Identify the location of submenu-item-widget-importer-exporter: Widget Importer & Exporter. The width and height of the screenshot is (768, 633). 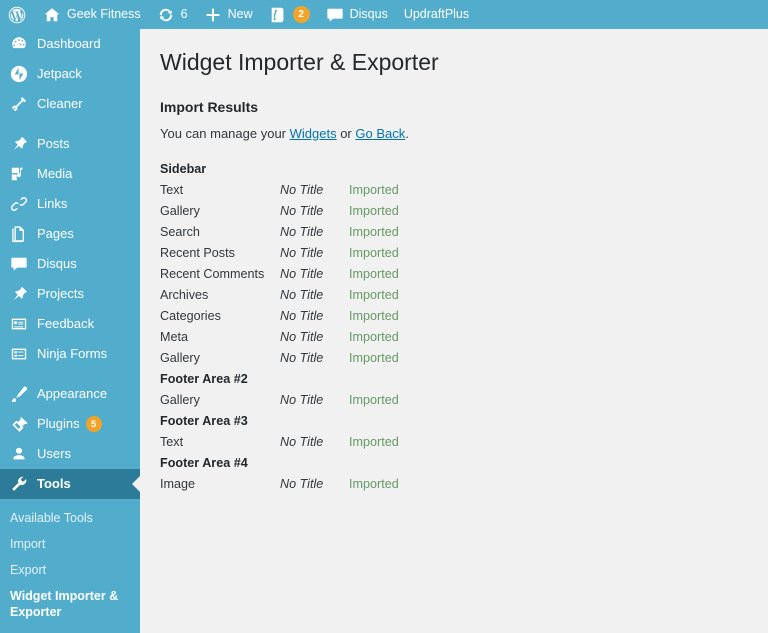
(70, 604).